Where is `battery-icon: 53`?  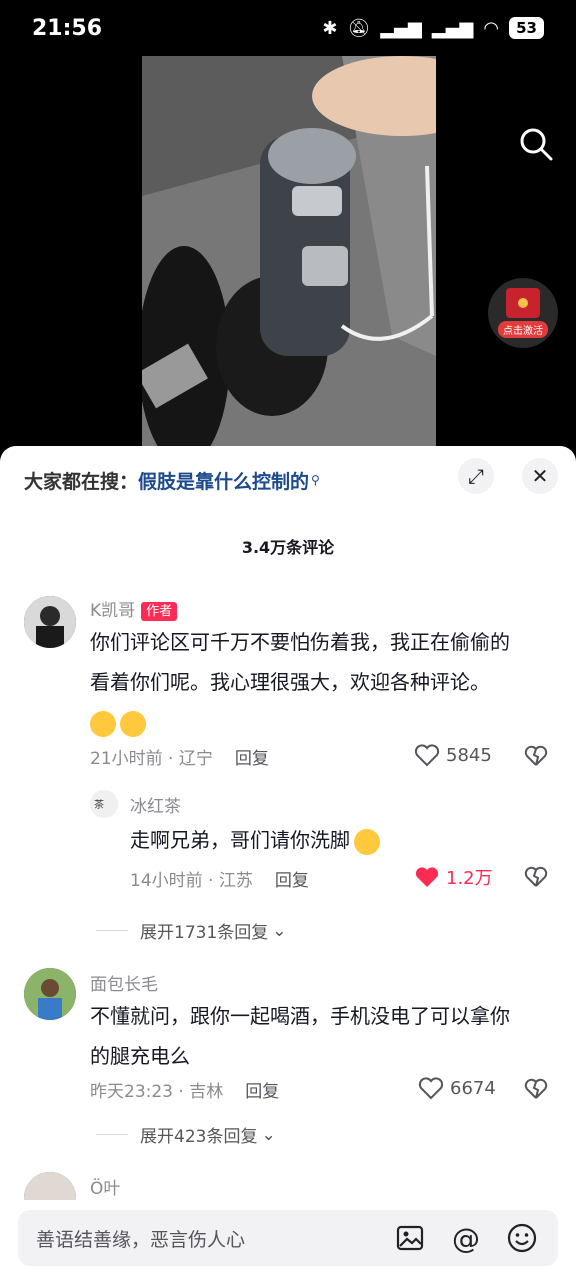 battery-icon: 53 is located at coordinates (526, 28).